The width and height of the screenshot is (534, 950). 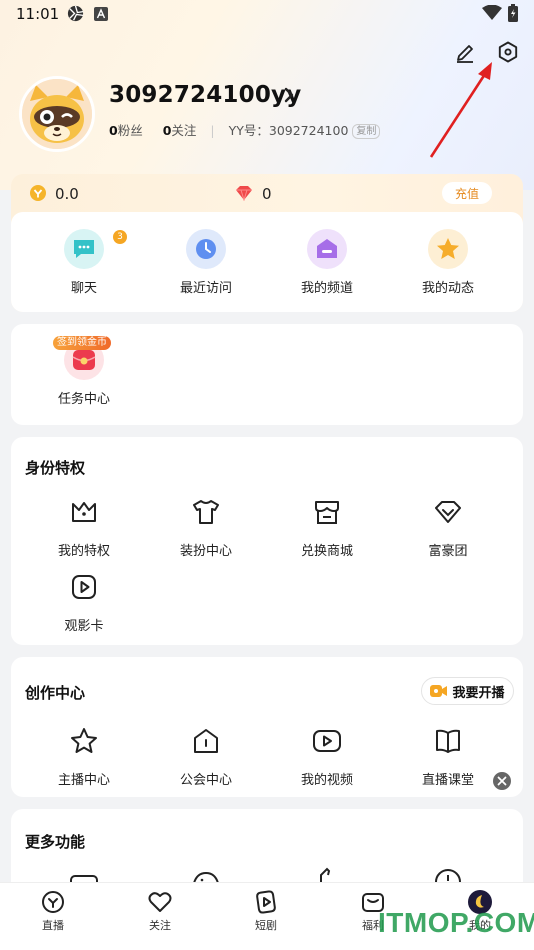 I want to click on copy-button: 复制, so click(x=366, y=131).